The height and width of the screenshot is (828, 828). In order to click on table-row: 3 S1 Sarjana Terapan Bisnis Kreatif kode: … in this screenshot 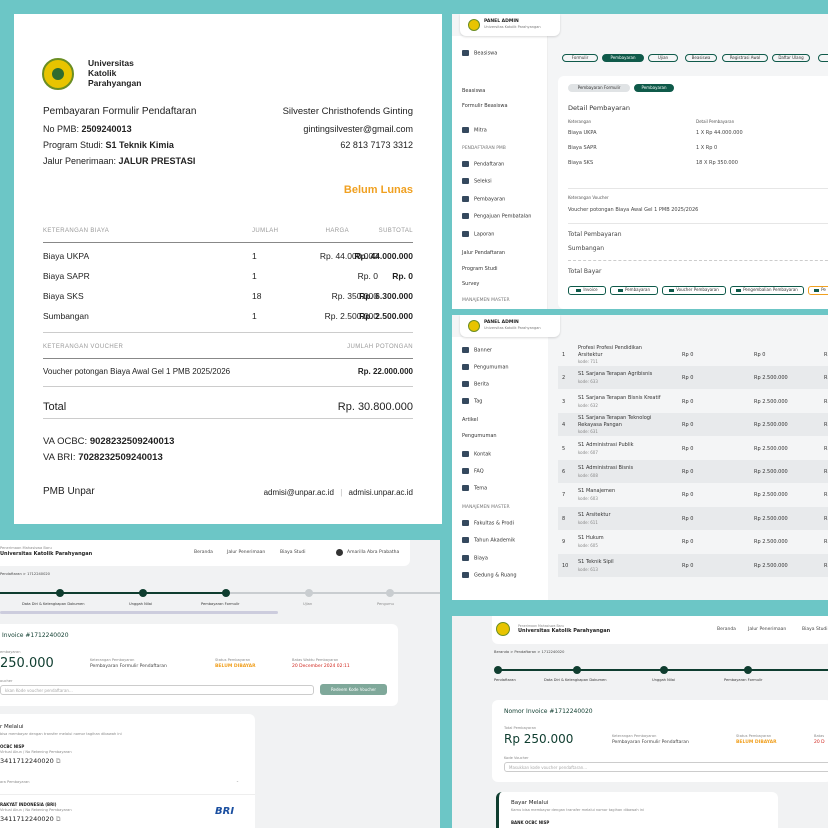, I will do `click(693, 401)`.